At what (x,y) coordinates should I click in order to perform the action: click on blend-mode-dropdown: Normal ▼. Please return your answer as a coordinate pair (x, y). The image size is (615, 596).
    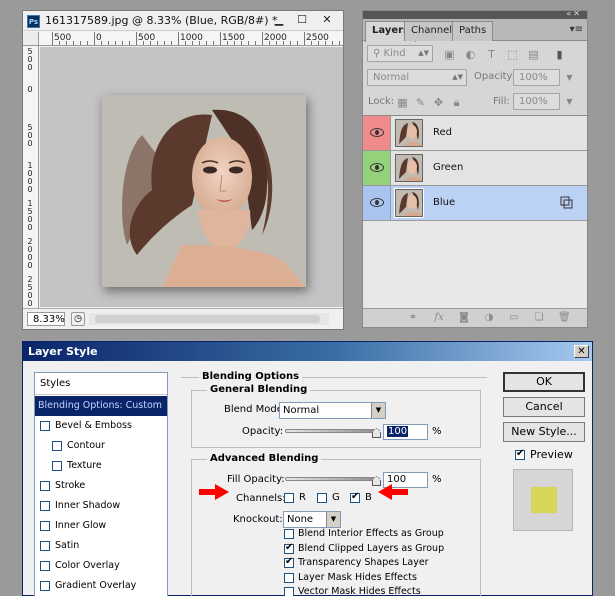
    Looking at the image, I should click on (332, 410).